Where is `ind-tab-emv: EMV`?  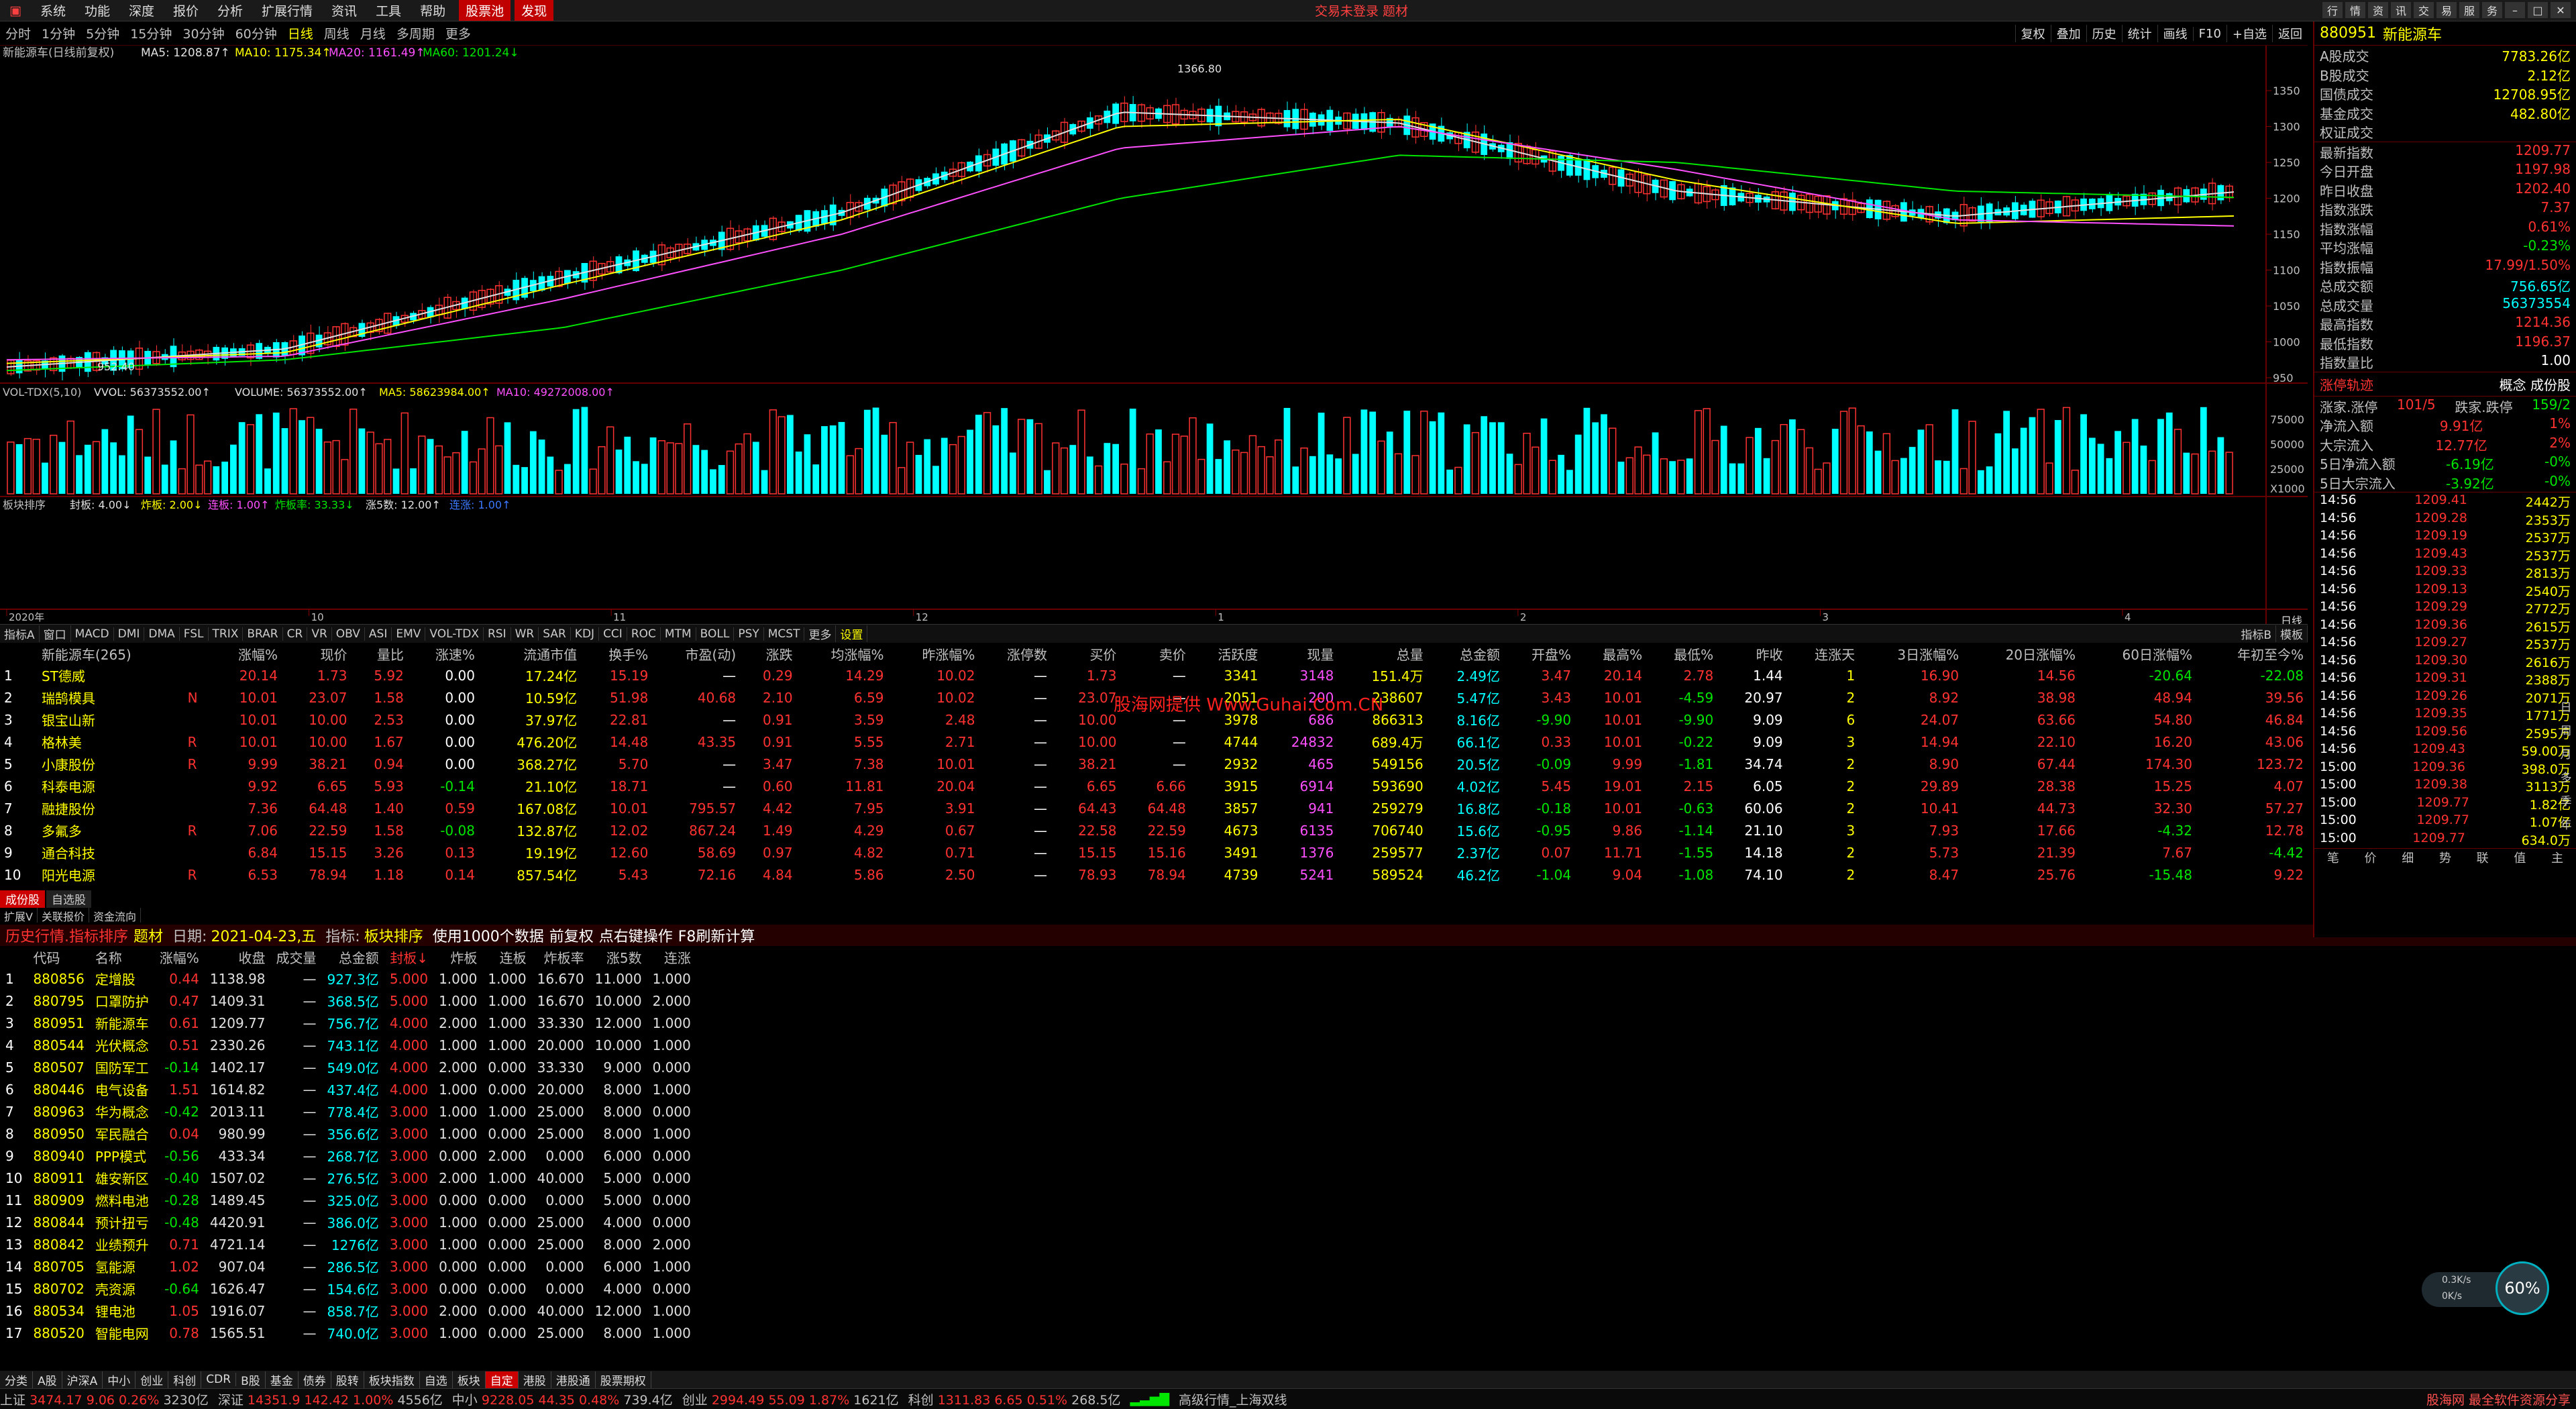 ind-tab-emv: EMV is located at coordinates (409, 634).